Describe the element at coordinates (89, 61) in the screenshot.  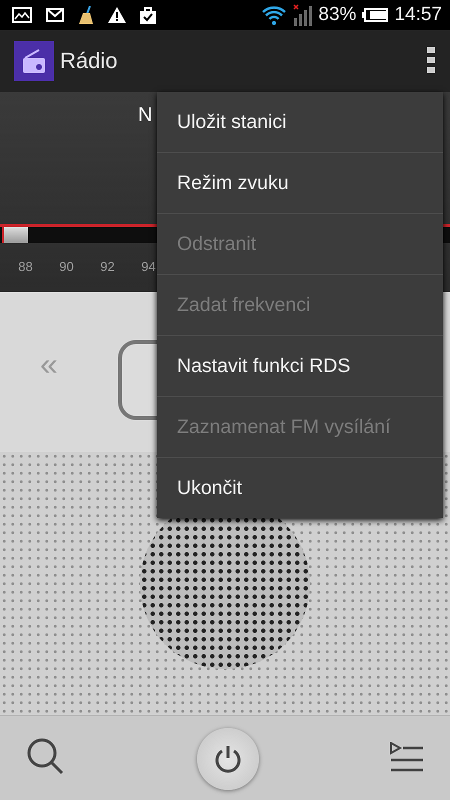
I see `app-title: Rádio` at that location.